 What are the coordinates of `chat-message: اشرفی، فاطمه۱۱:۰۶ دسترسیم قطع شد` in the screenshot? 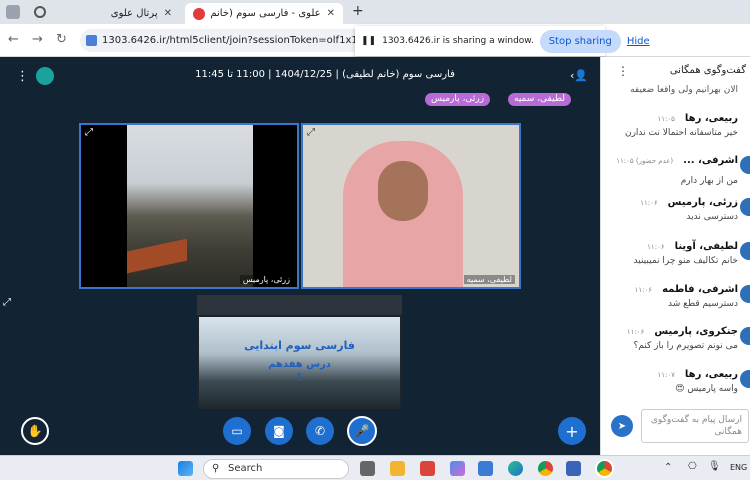 It's located at (686, 296).